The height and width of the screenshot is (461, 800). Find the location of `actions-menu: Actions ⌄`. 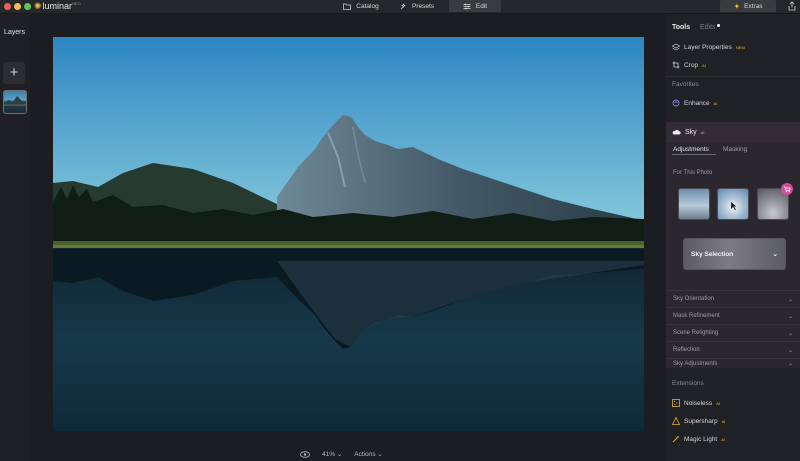

actions-menu: Actions ⌄ is located at coordinates (368, 454).